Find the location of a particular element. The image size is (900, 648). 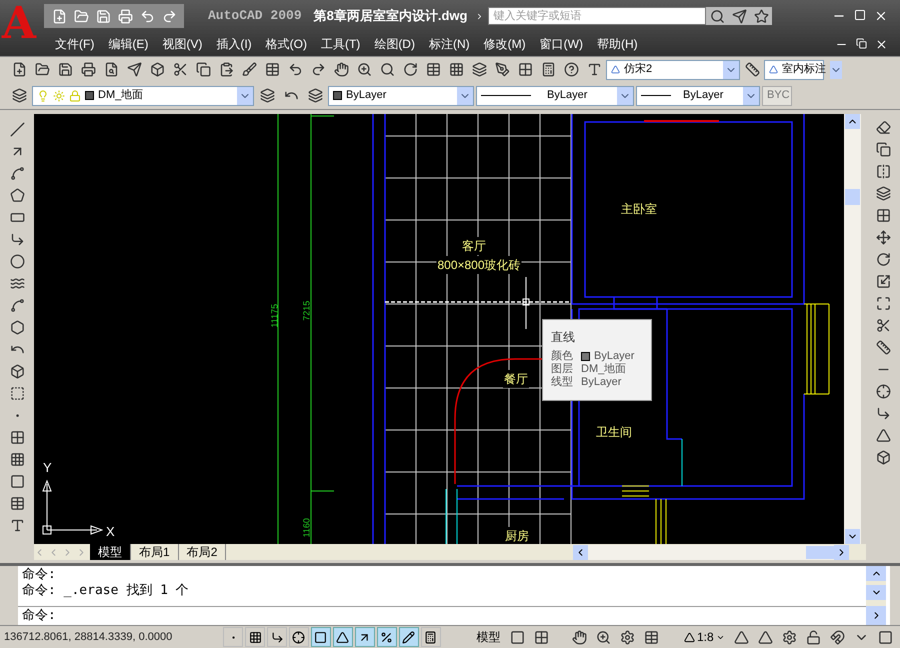

y-axis-label: Y is located at coordinates (47, 468).